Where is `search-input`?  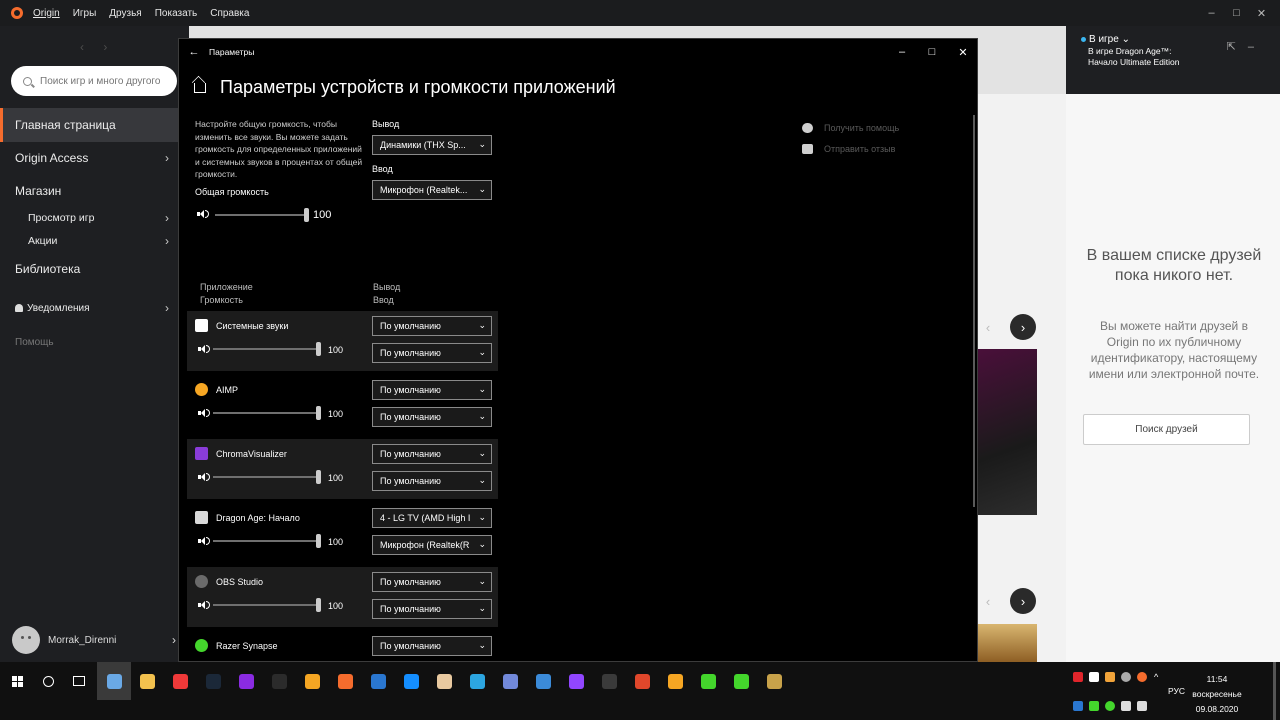 search-input is located at coordinates (100, 81).